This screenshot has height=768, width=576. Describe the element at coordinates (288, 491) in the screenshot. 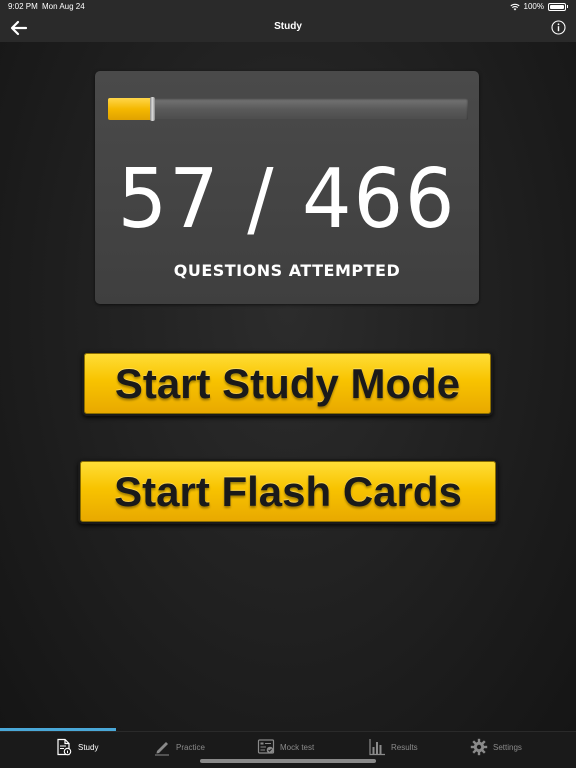

I see `start-flash-cards-button: Start Flash Cards` at that location.